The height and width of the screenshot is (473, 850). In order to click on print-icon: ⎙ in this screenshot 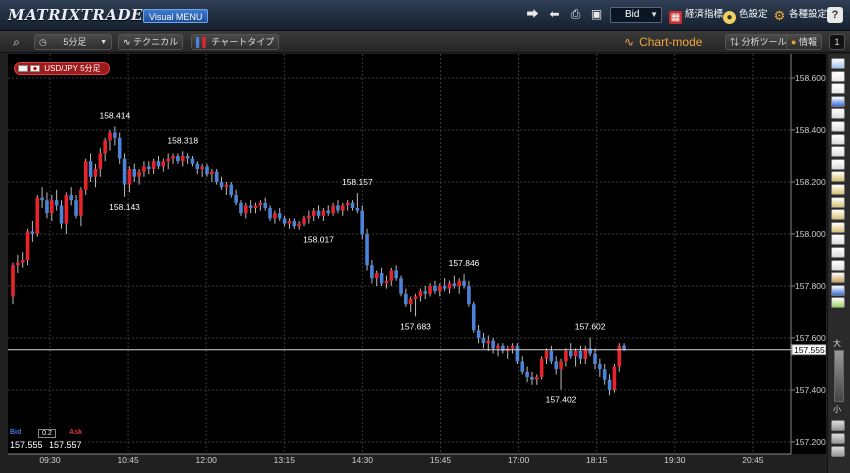, I will do `click(575, 14)`.